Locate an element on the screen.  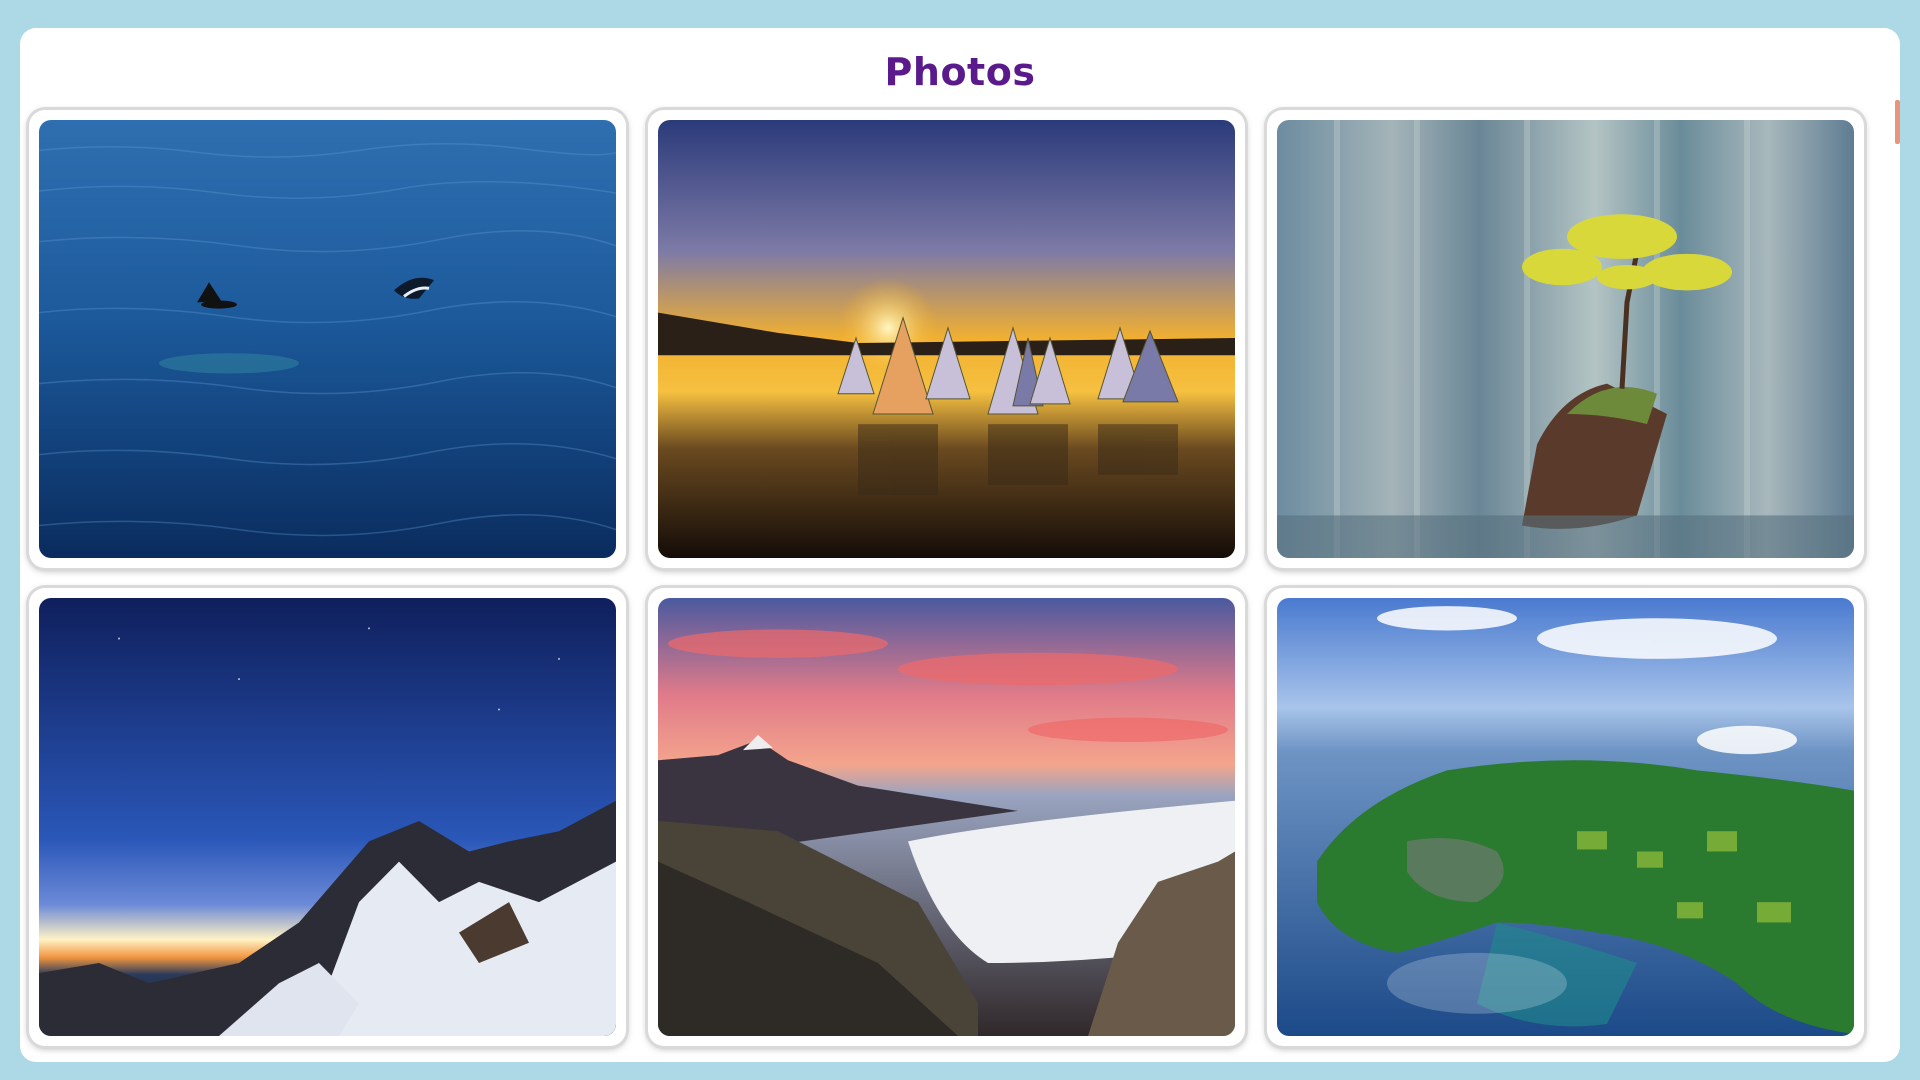
photo-card-bonsai is located at coordinates (1565, 339).